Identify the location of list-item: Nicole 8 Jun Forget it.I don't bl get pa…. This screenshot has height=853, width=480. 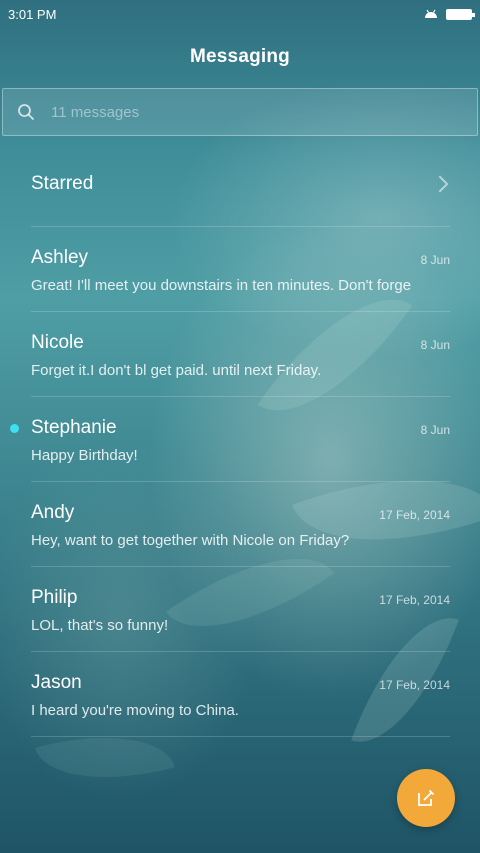
(240, 354).